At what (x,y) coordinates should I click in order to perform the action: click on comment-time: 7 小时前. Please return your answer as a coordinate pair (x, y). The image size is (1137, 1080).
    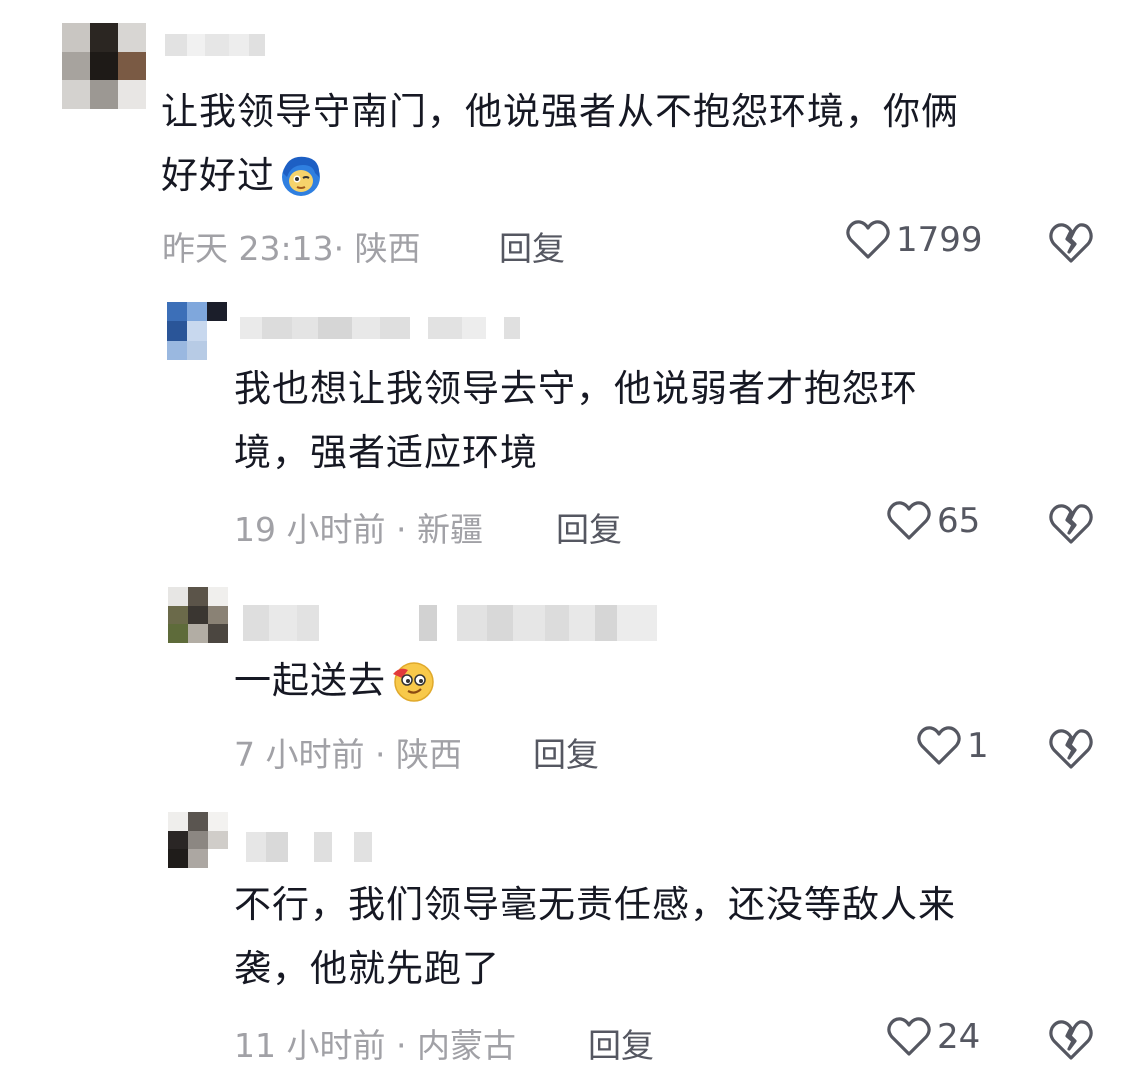
    Looking at the image, I should click on (299, 754).